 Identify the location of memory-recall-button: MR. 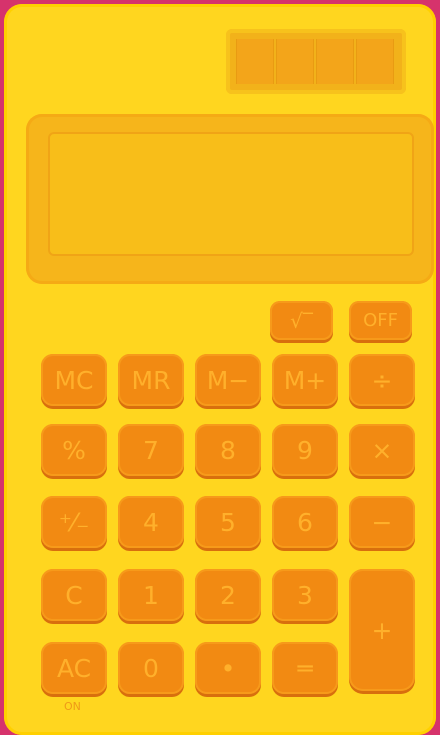
(151, 380).